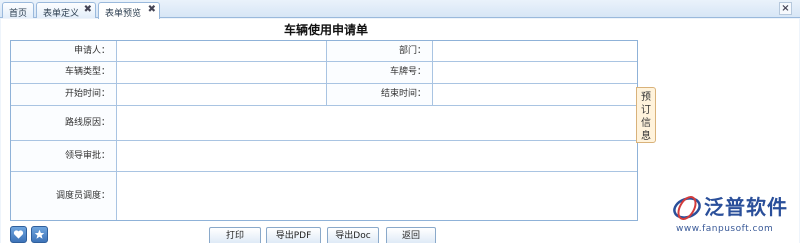 This screenshot has width=800, height=243. Describe the element at coordinates (325, 30) in the screenshot. I see `form-title: 车辆使用申请单` at that location.